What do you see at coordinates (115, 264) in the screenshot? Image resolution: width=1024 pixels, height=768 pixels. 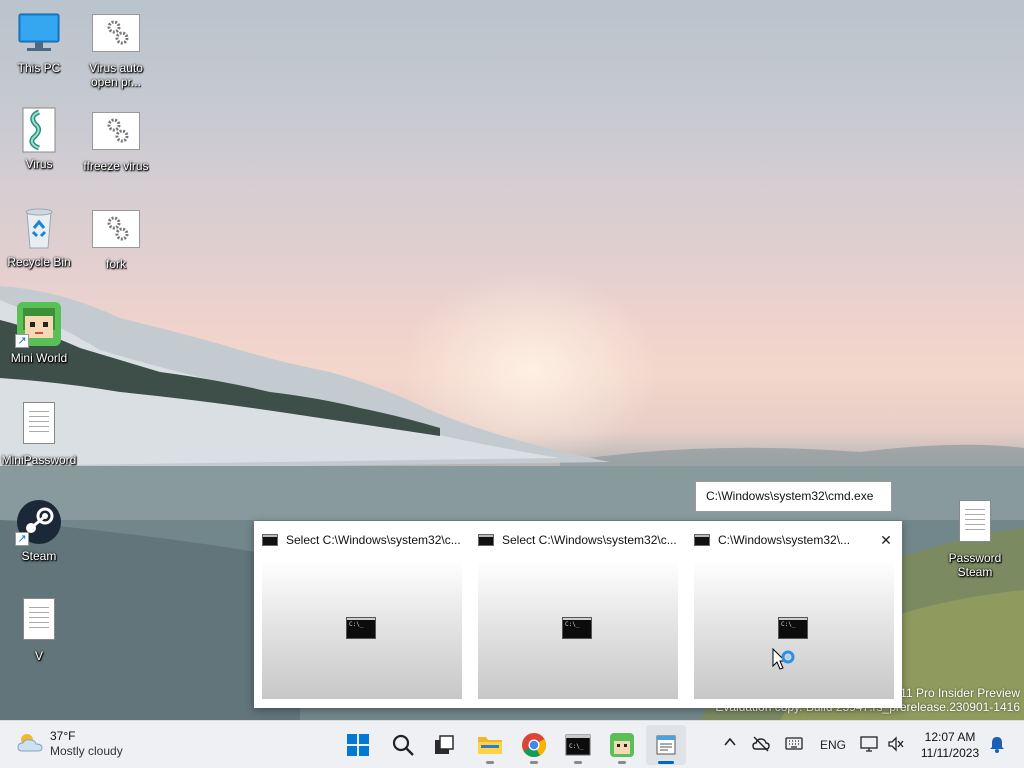 I see `desktop-icon-label: fork` at bounding box center [115, 264].